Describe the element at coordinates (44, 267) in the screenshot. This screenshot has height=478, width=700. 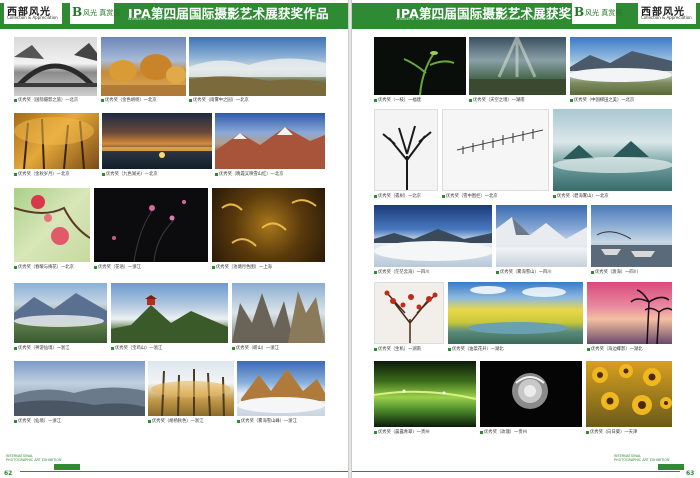
I see `caption-7: 优秀奖（春暖与梅花）一北京` at that location.